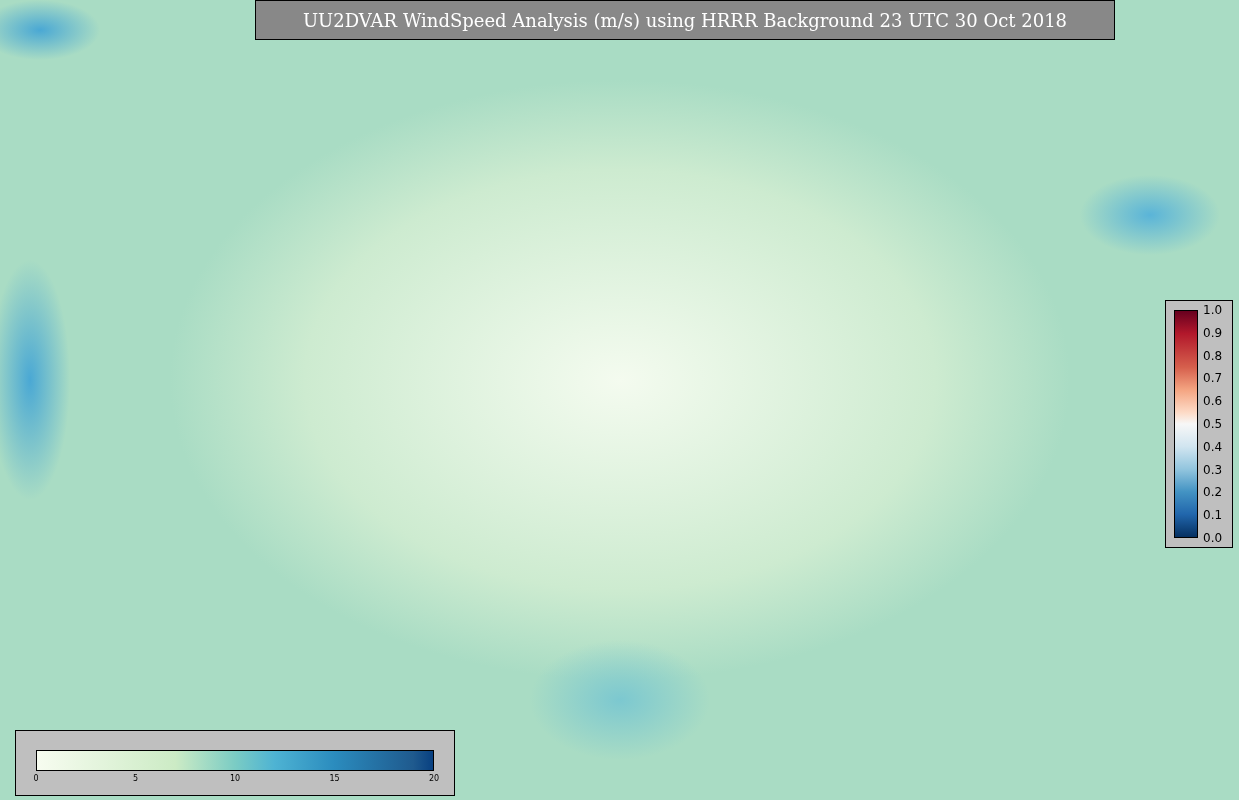 Image resolution: width=1239 pixels, height=800 pixels. I want to click on tick-label: 5, so click(135, 778).